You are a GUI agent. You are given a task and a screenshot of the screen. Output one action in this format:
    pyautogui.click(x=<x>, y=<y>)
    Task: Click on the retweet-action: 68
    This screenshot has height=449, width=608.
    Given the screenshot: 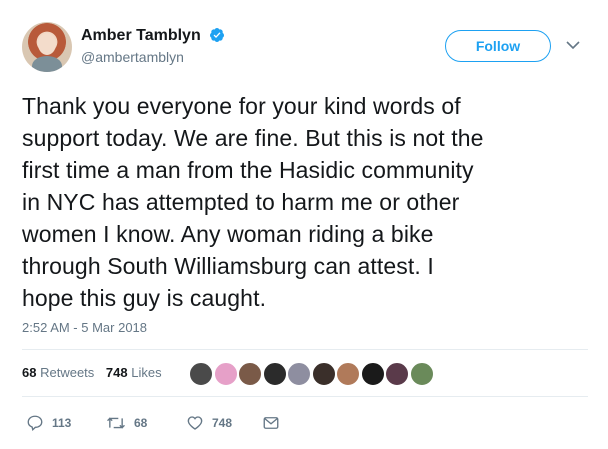 What is the action you would take?
    pyautogui.click(x=126, y=423)
    